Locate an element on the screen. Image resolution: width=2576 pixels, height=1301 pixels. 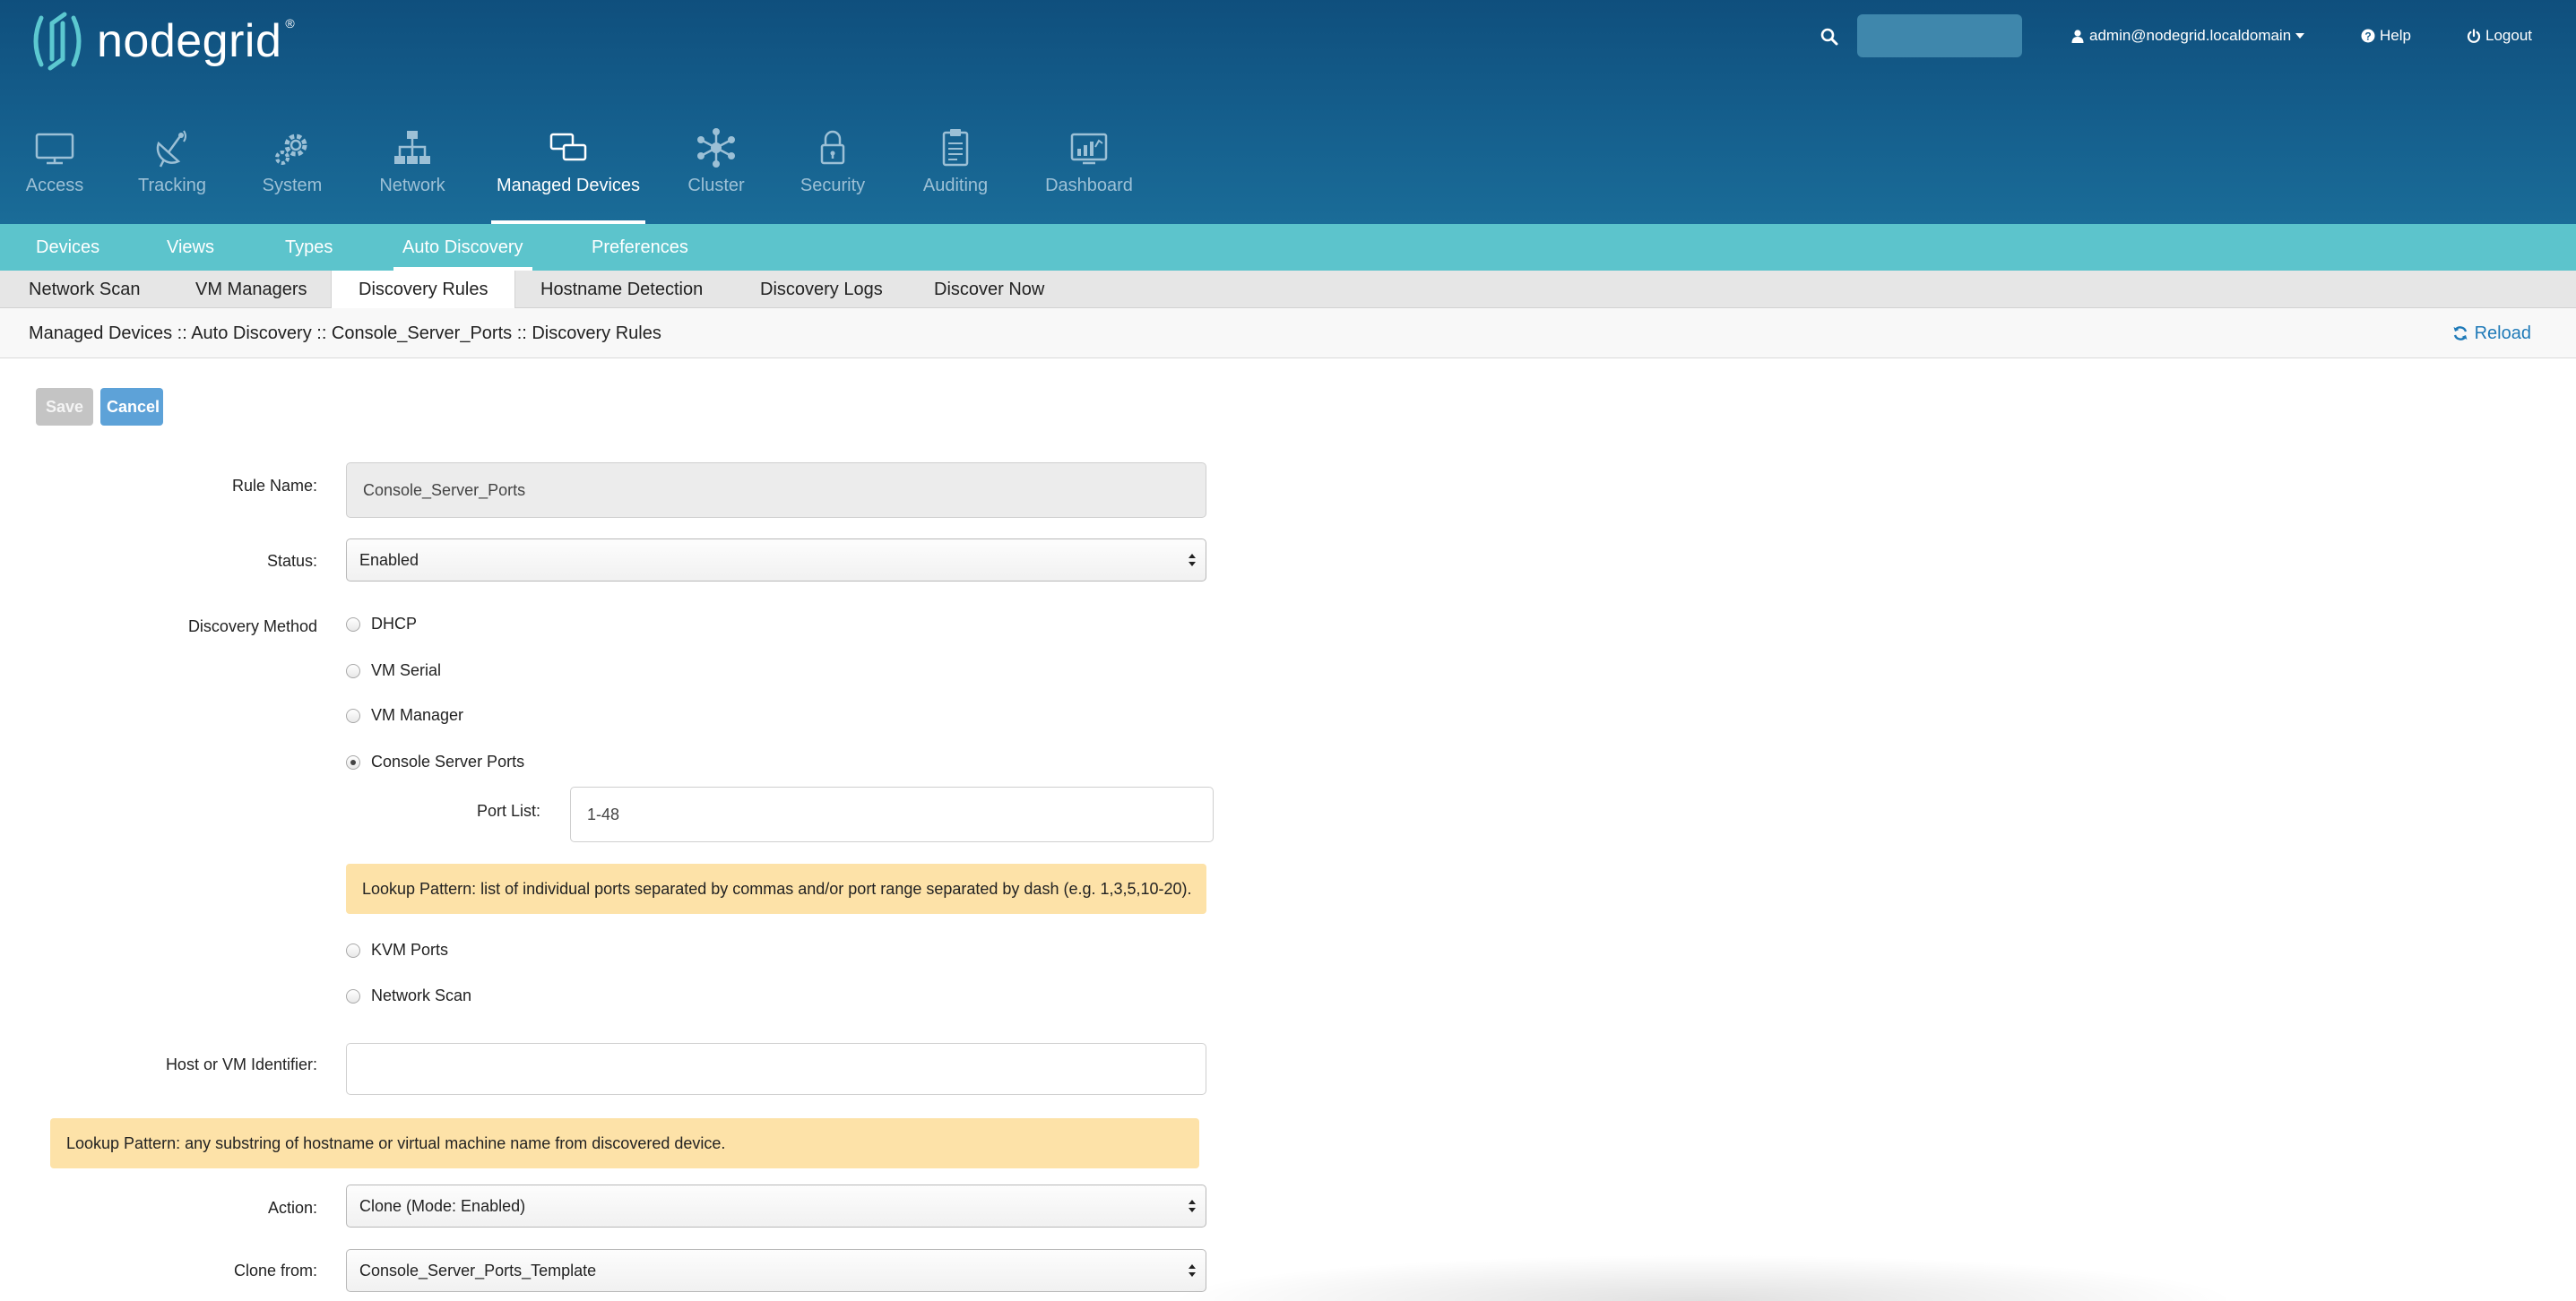
discovery-method-label: Discovery Method is located at coordinates (252, 626).